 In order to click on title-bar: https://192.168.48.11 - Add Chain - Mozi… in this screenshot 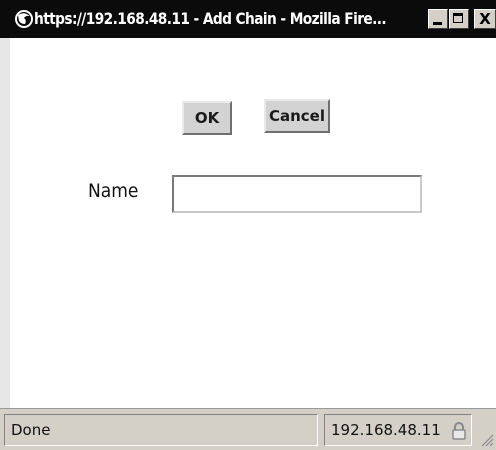, I will do `click(248, 19)`.